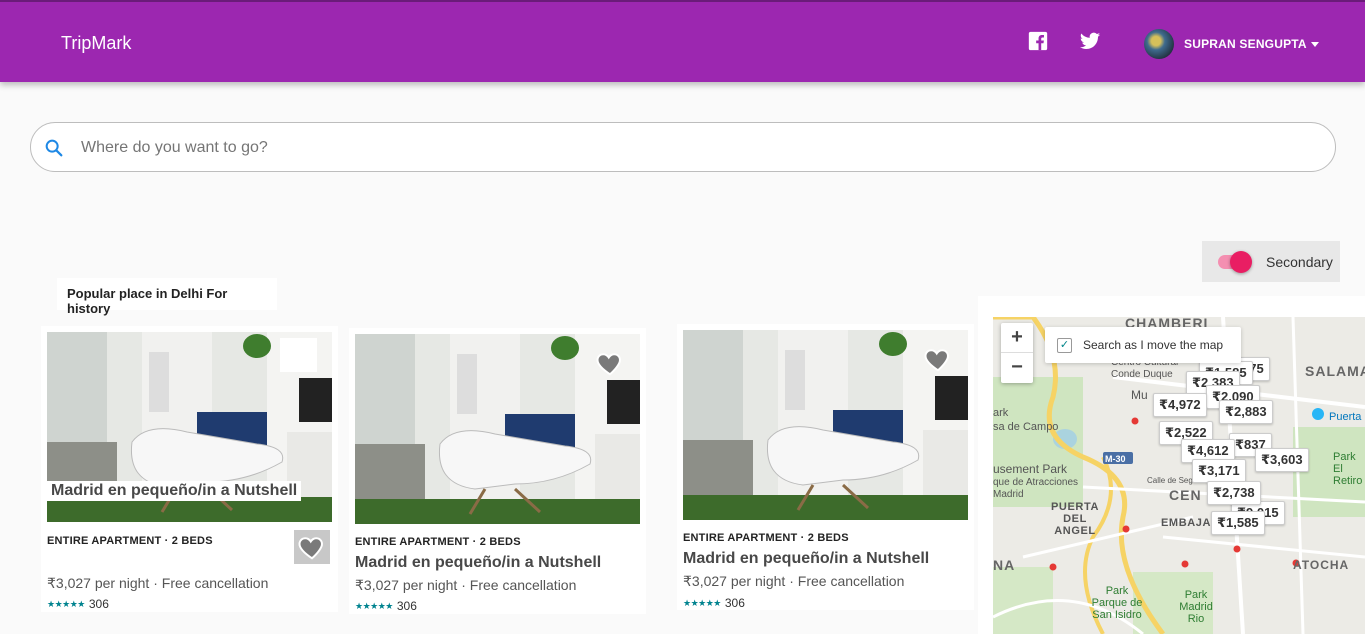  I want to click on app-bar: TripMark SUPRAN SENGUPTA, so click(682, 41).